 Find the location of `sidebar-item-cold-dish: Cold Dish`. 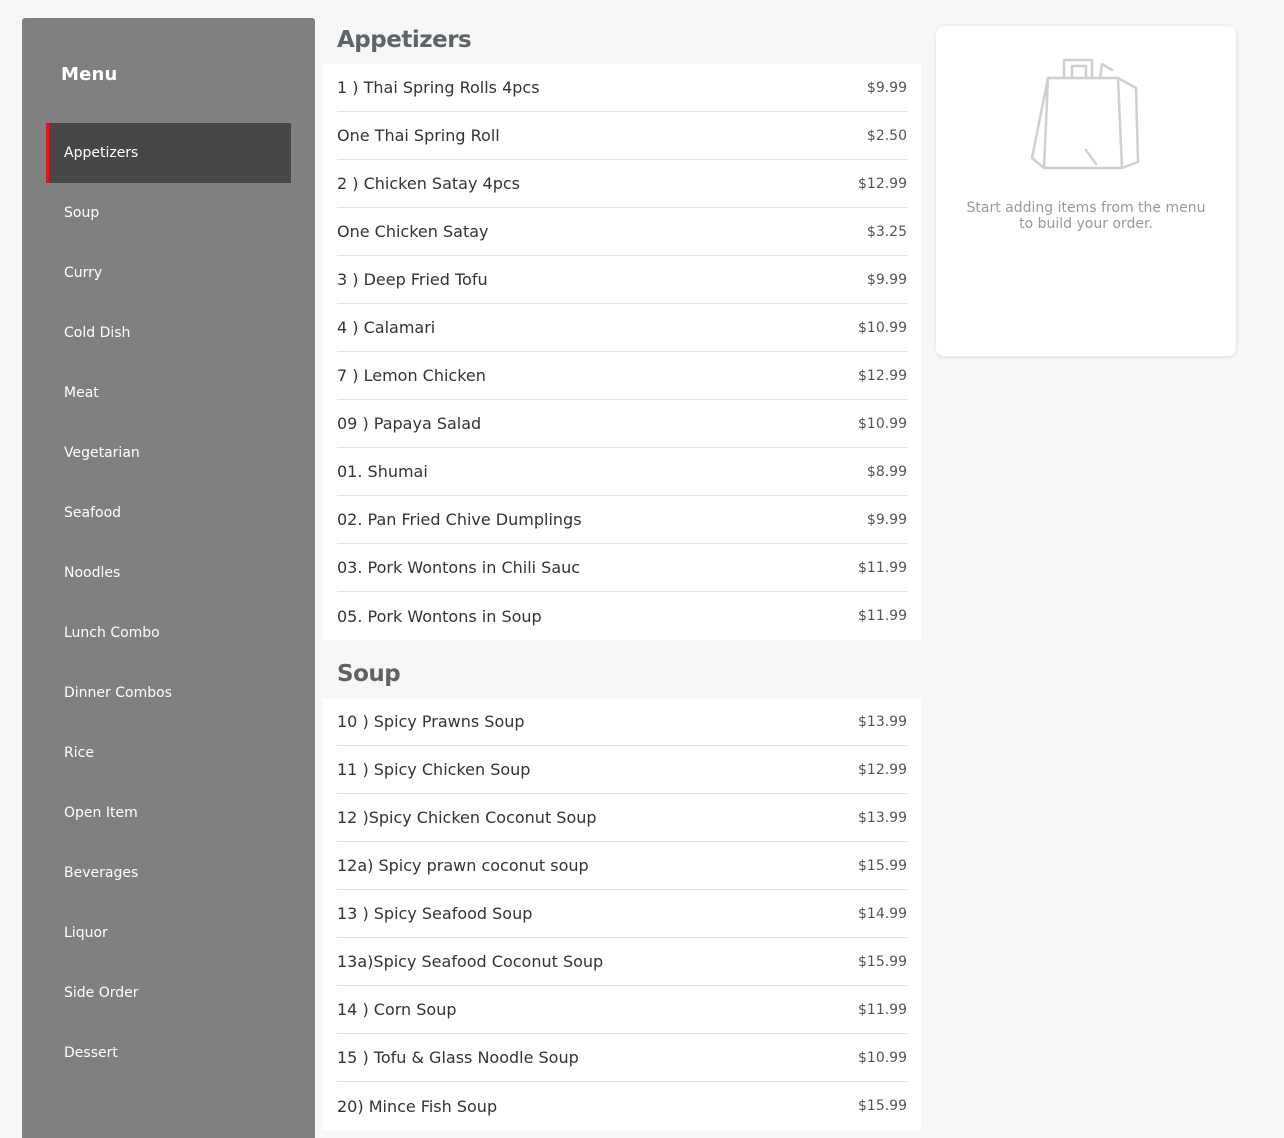

sidebar-item-cold-dish: Cold Dish is located at coordinates (168, 333).